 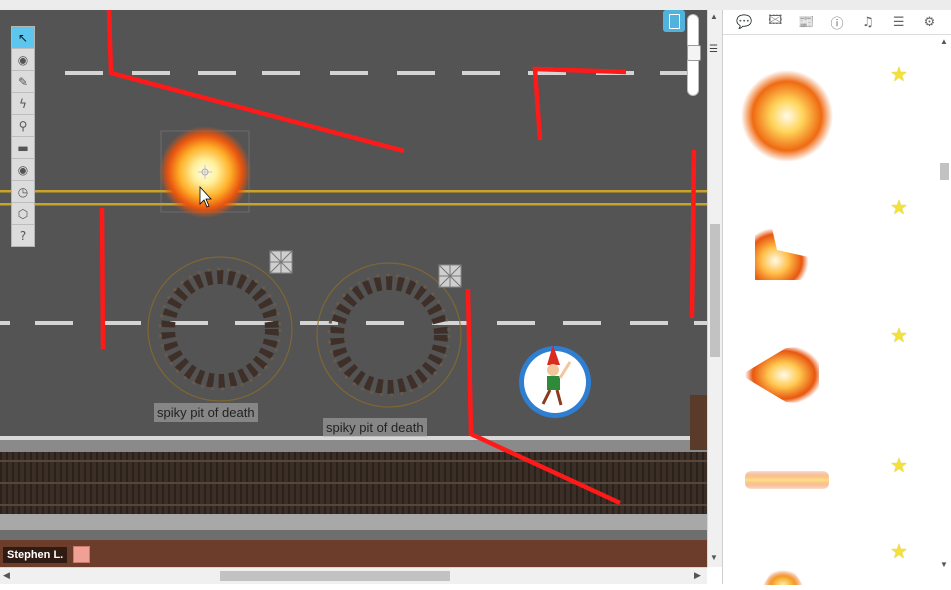 I want to click on layers-tool: ◉, so click(x=23, y=60).